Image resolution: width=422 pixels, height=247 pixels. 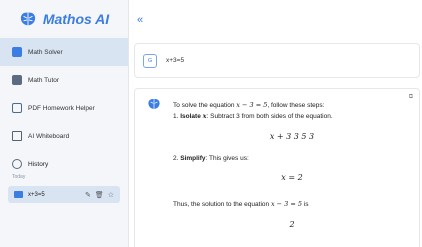 I want to click on history-header: History, so click(x=64, y=164).